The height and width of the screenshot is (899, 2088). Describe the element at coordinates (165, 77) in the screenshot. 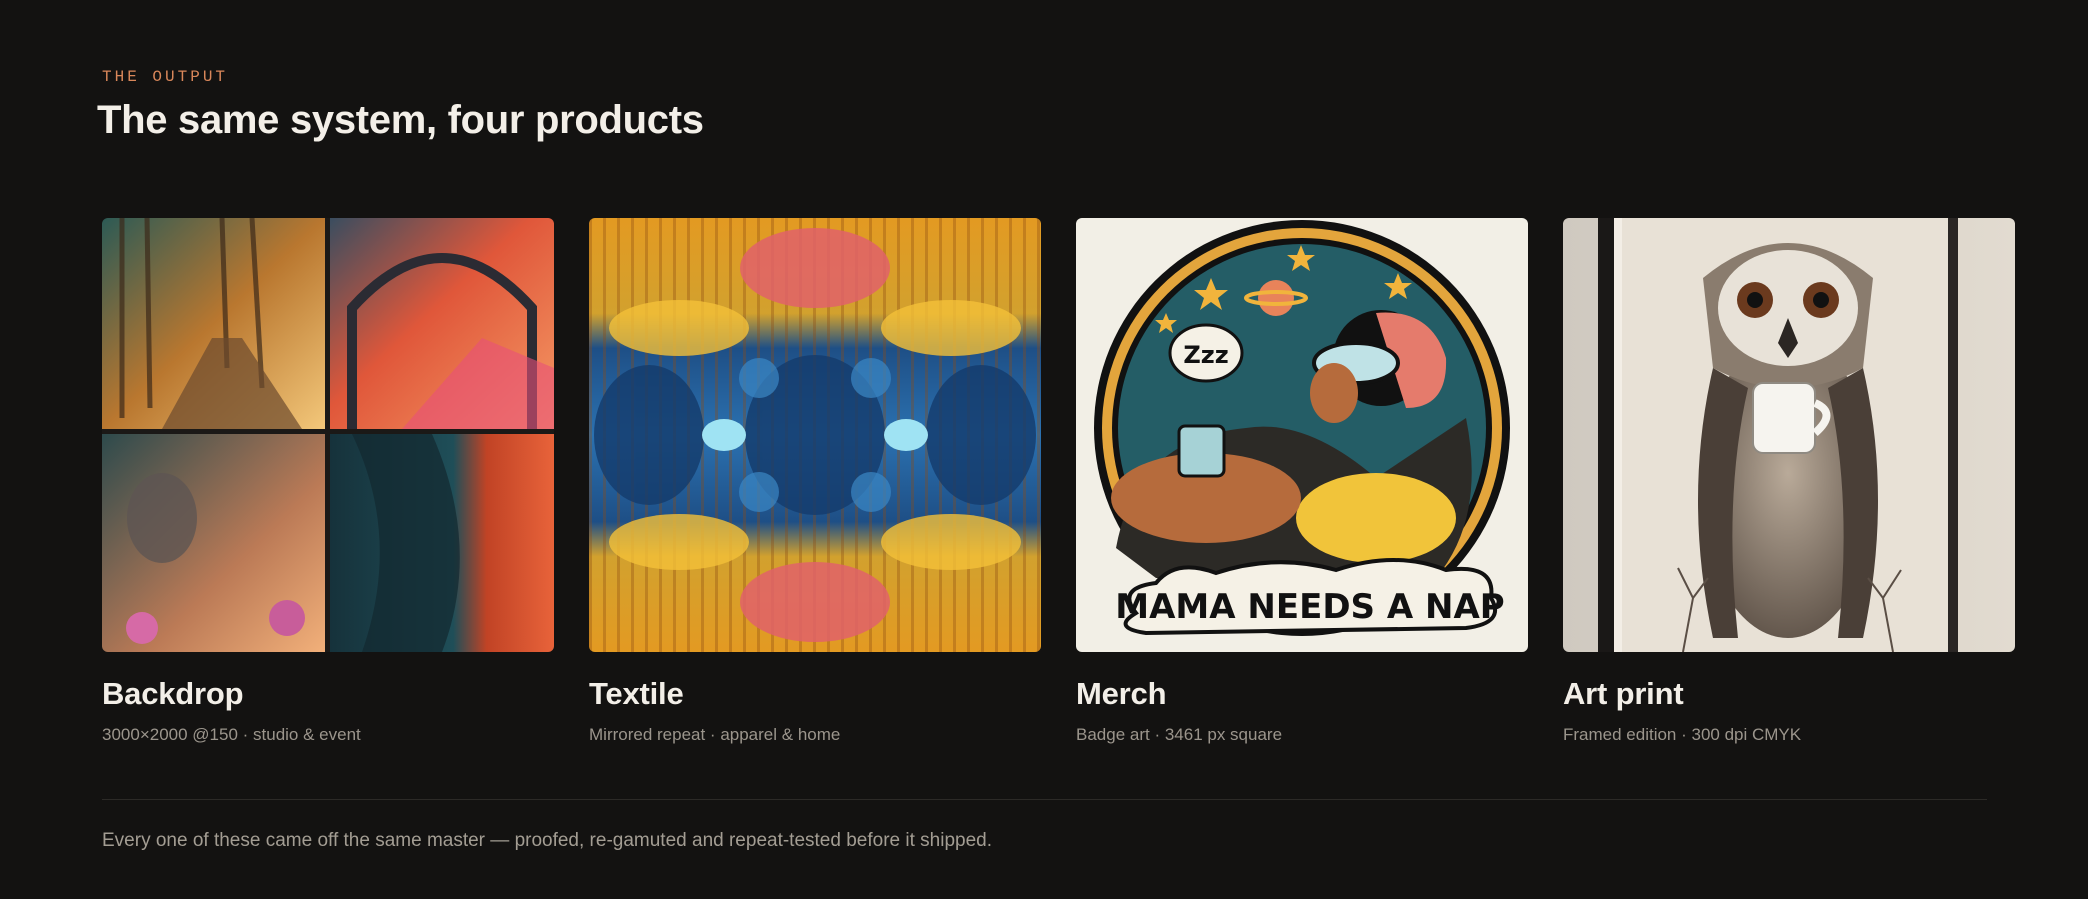

I see `section-eyebrow: THE OUTPUT` at that location.